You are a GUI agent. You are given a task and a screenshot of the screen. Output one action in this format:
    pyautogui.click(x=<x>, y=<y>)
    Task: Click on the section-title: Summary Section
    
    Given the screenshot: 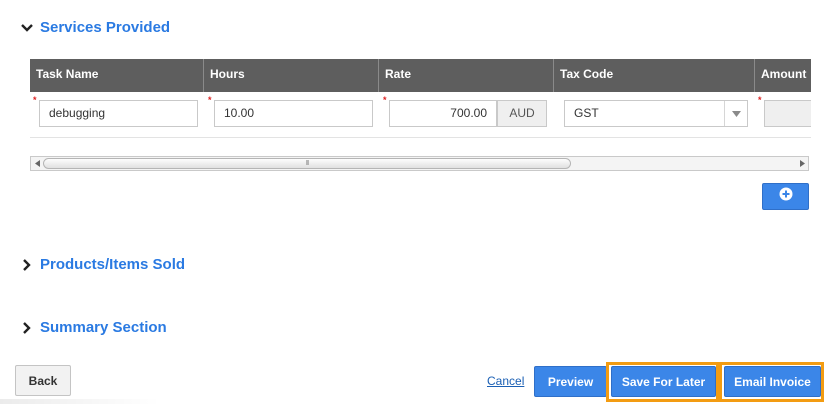 What is the action you would take?
    pyautogui.click(x=103, y=327)
    